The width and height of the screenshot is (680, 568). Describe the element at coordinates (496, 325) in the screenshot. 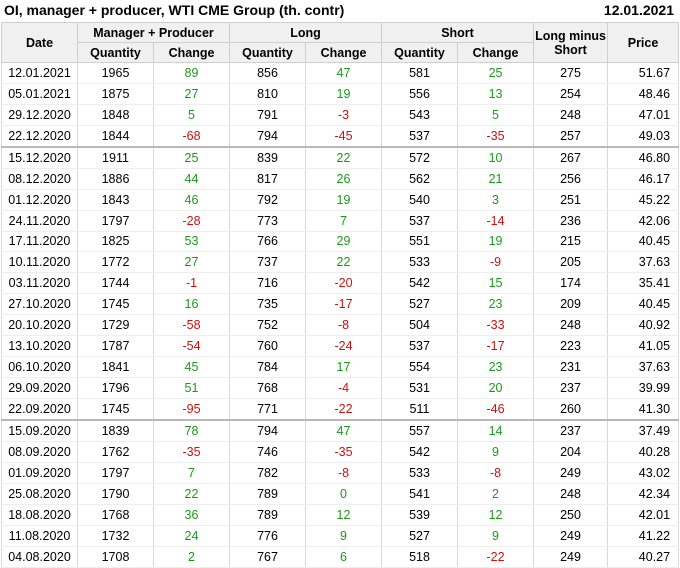

I see `cell-short-change: -33` at that location.